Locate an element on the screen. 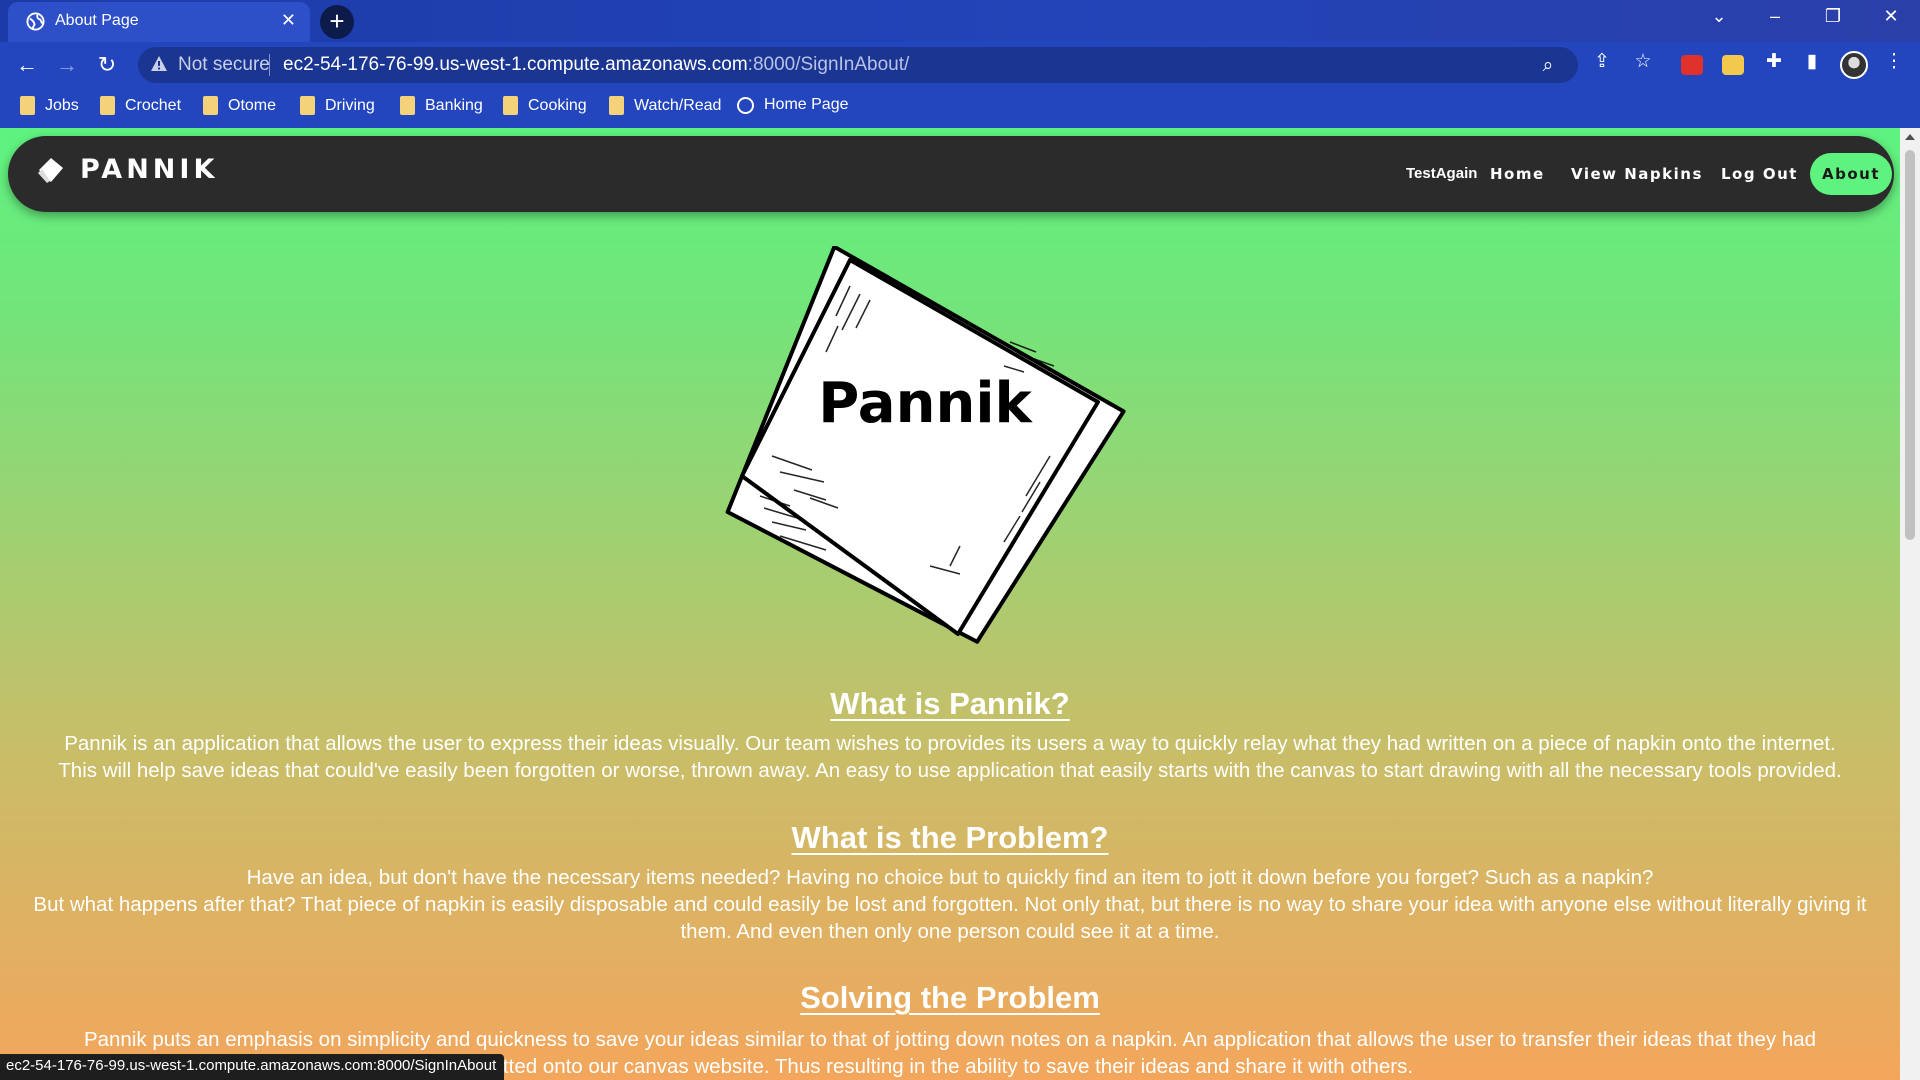 Image resolution: width=1920 pixels, height=1080 pixels. bookmark-watch-read: Watch/Read is located at coordinates (665, 105).